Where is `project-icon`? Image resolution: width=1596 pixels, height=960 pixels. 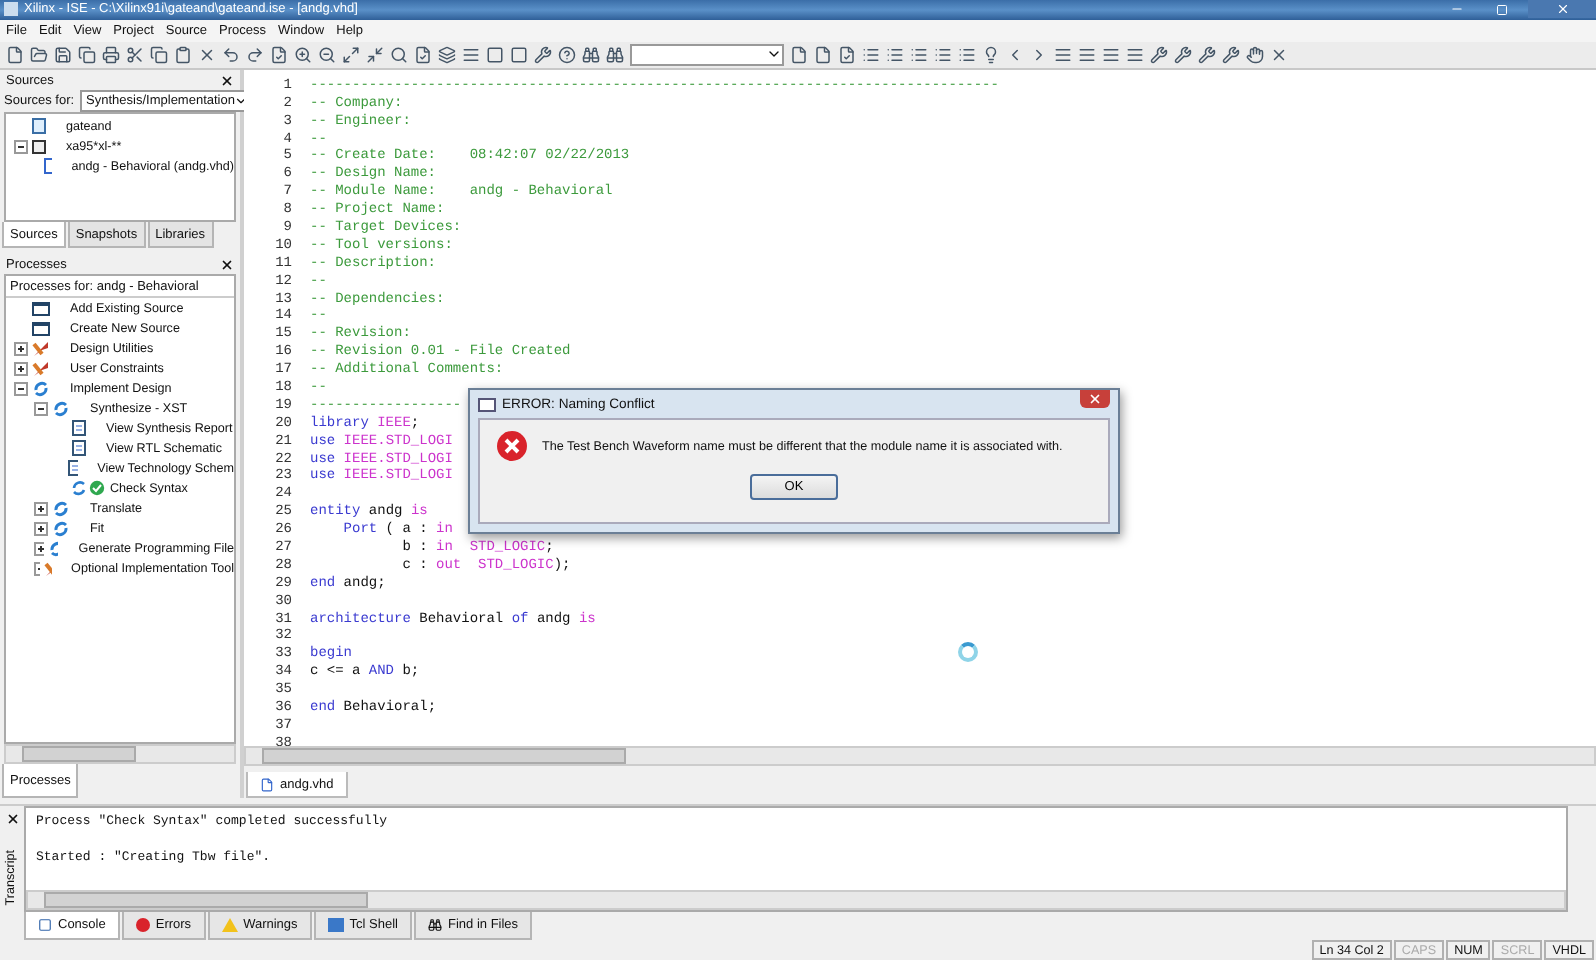
project-icon is located at coordinates (39, 126).